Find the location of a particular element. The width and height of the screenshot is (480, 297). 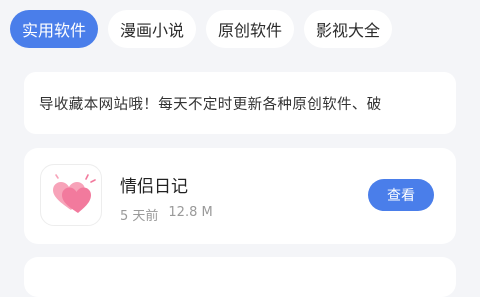

app-title: 情侣日记 is located at coordinates (154, 187).